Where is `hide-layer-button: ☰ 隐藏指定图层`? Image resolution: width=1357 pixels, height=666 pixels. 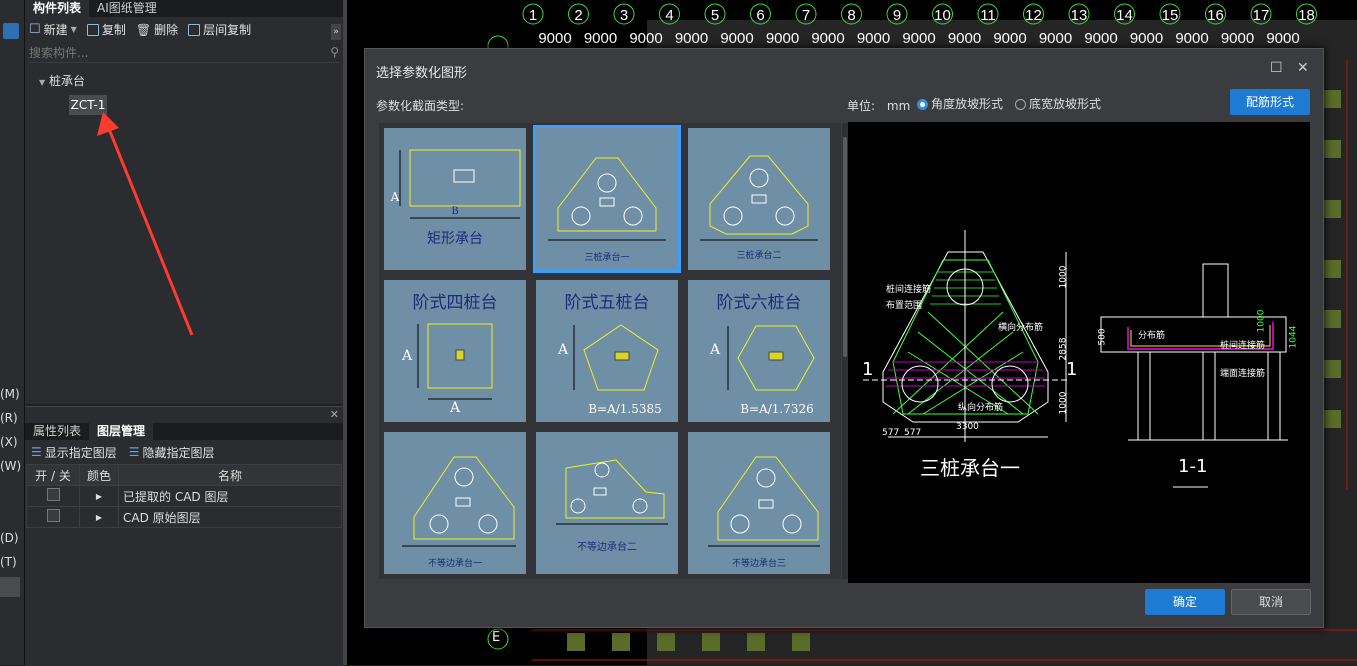 hide-layer-button: ☰ 隐藏指定图层 is located at coordinates (172, 452).